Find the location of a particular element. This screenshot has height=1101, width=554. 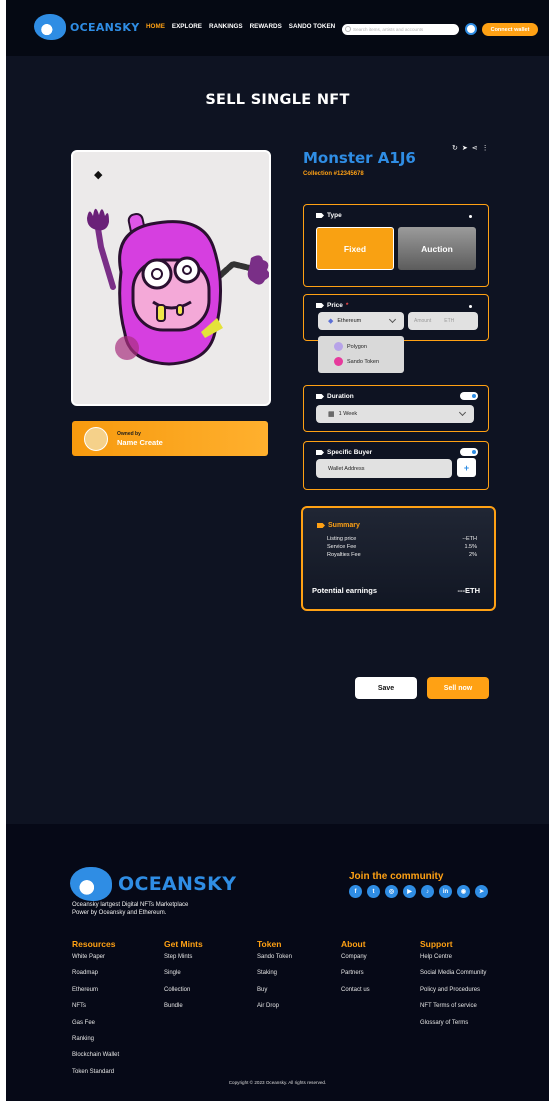

social-links: f t ◎ ▶ ♪ in ◉ ➤ is located at coordinates (418, 891).